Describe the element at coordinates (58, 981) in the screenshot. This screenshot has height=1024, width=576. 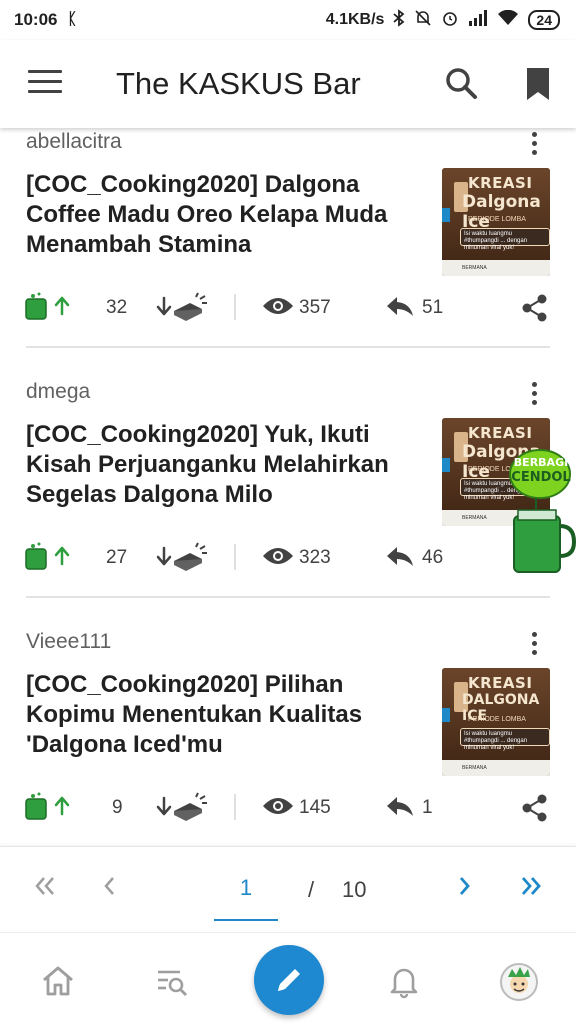
I see `home-icon` at that location.